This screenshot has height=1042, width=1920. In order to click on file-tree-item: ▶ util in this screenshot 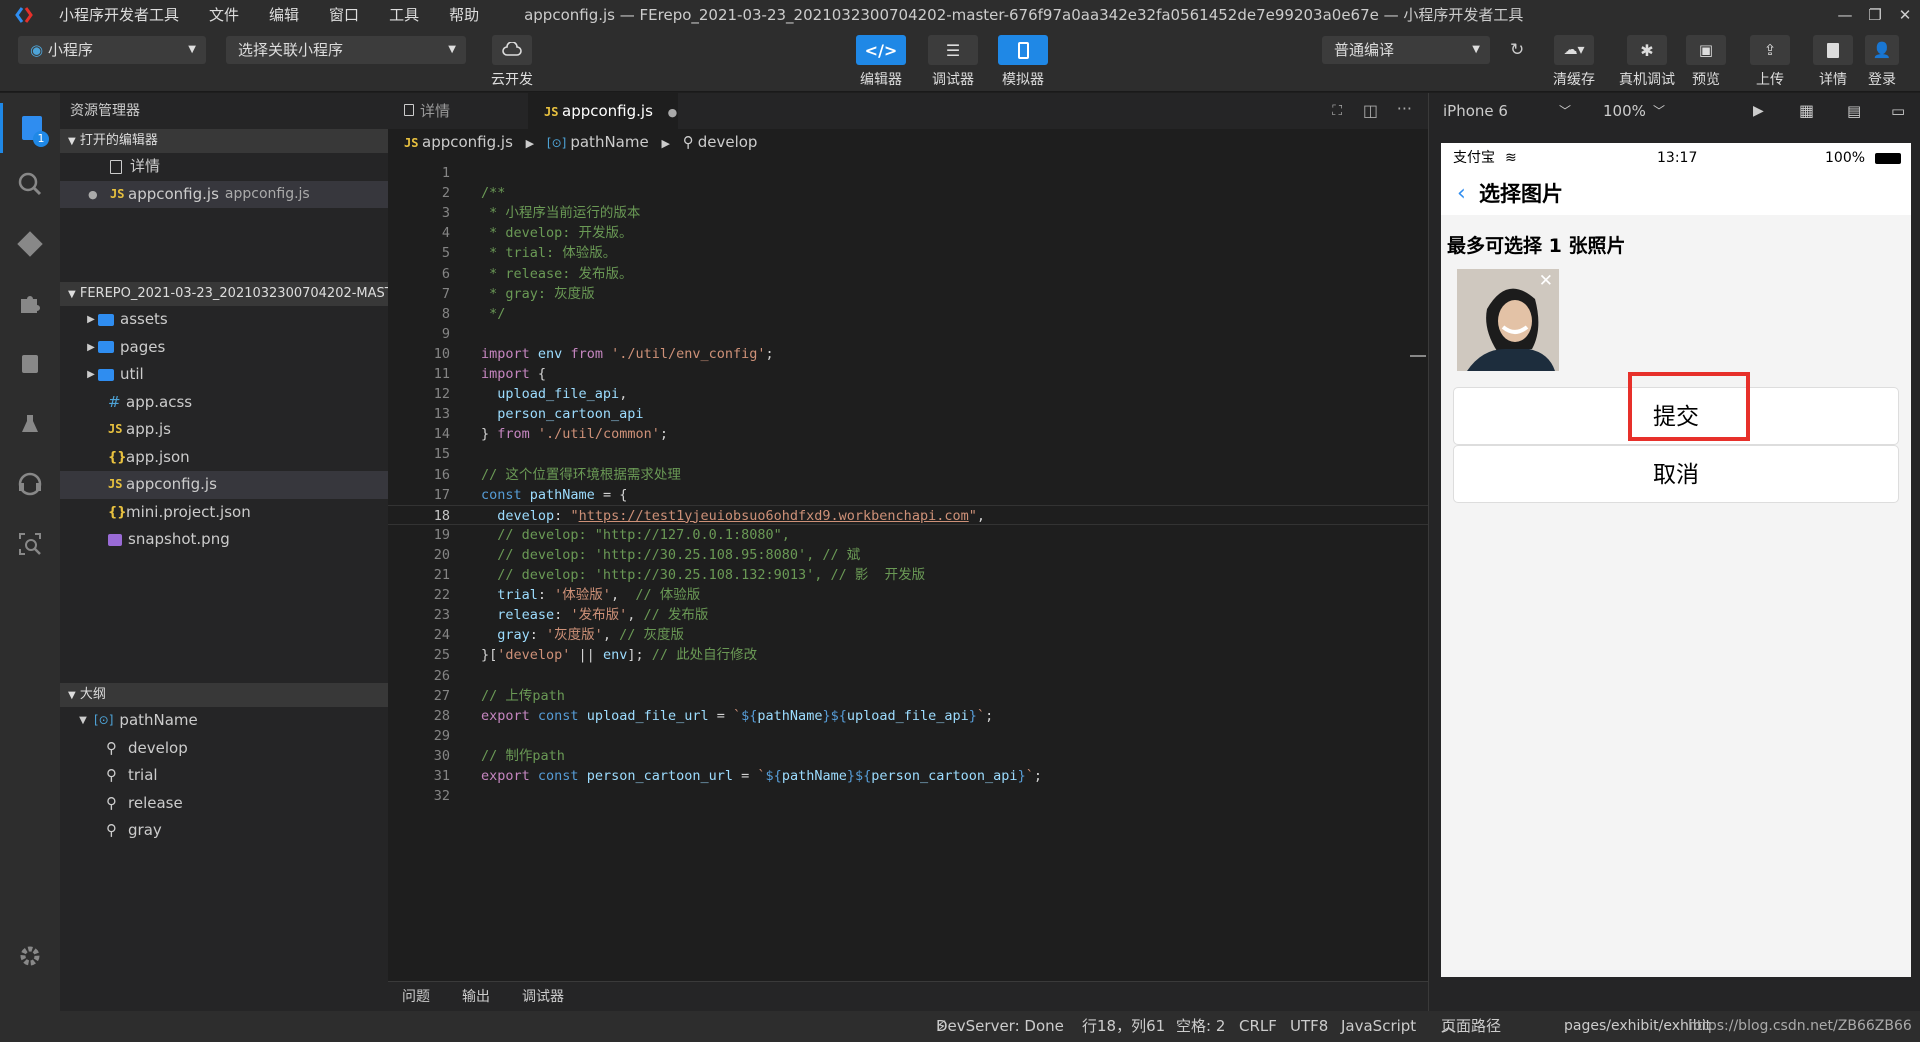, I will do `click(224, 375)`.